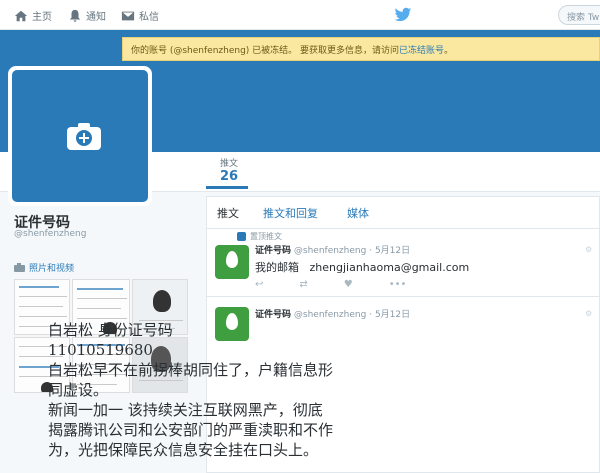 The image size is (600, 473). I want to click on photos-videos-label: 照片和视频, so click(52, 269).